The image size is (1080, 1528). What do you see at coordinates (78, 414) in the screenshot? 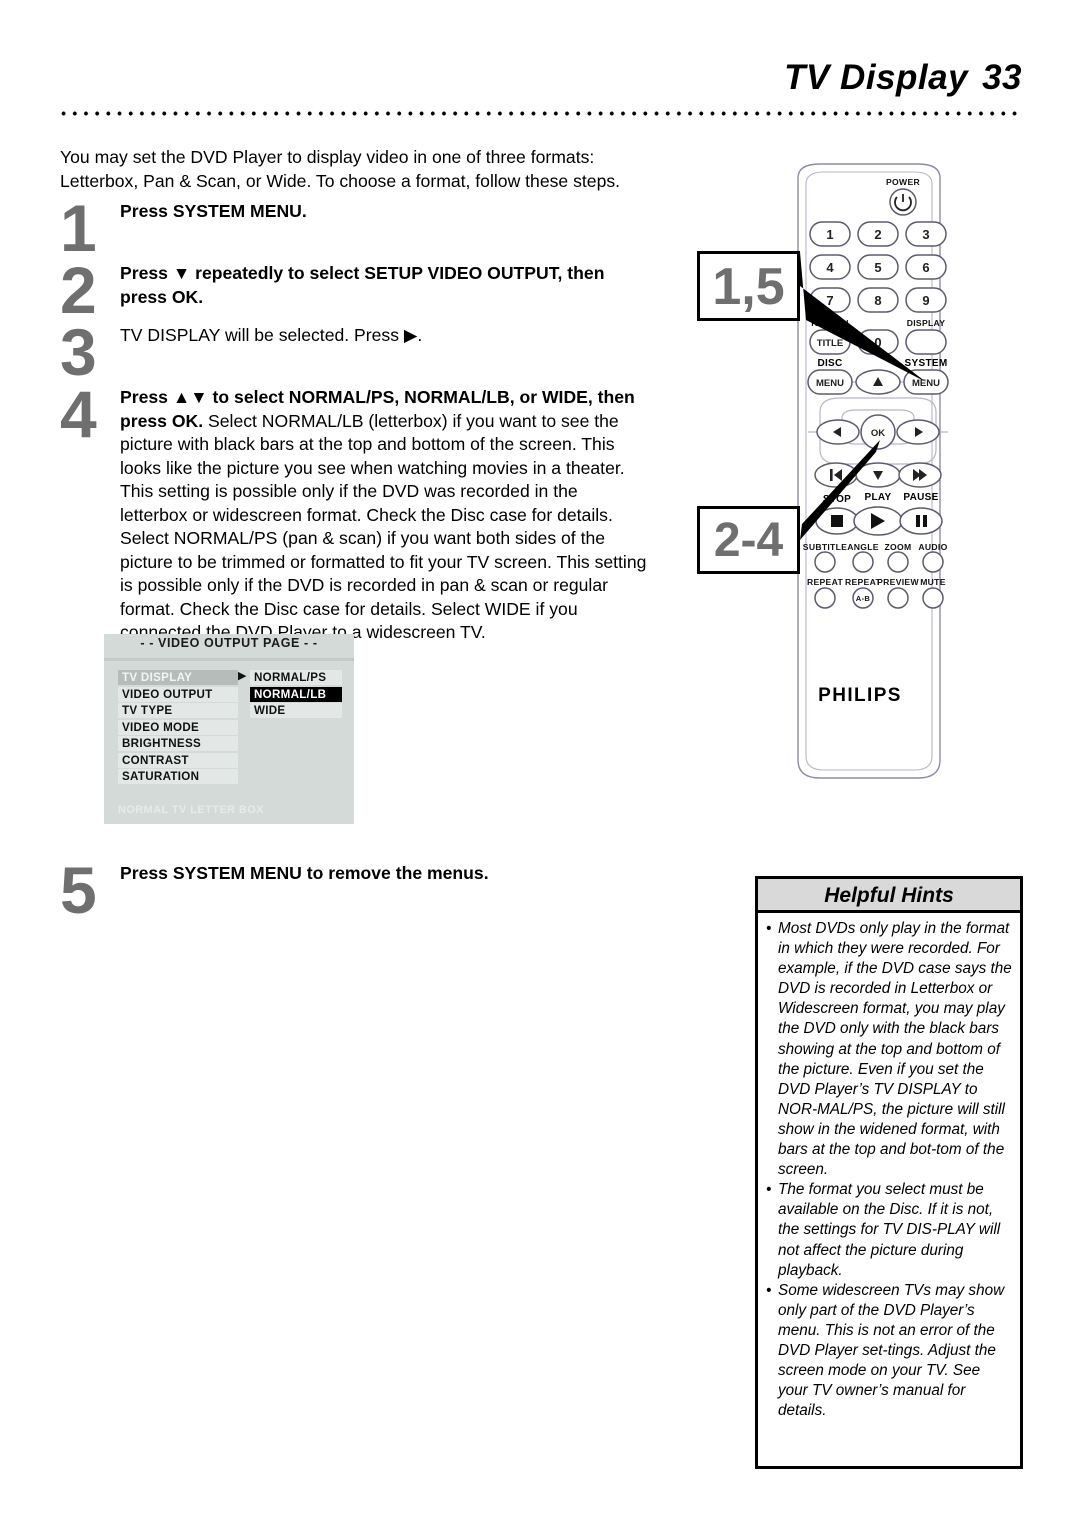
I see `step-4-number: 4` at bounding box center [78, 414].